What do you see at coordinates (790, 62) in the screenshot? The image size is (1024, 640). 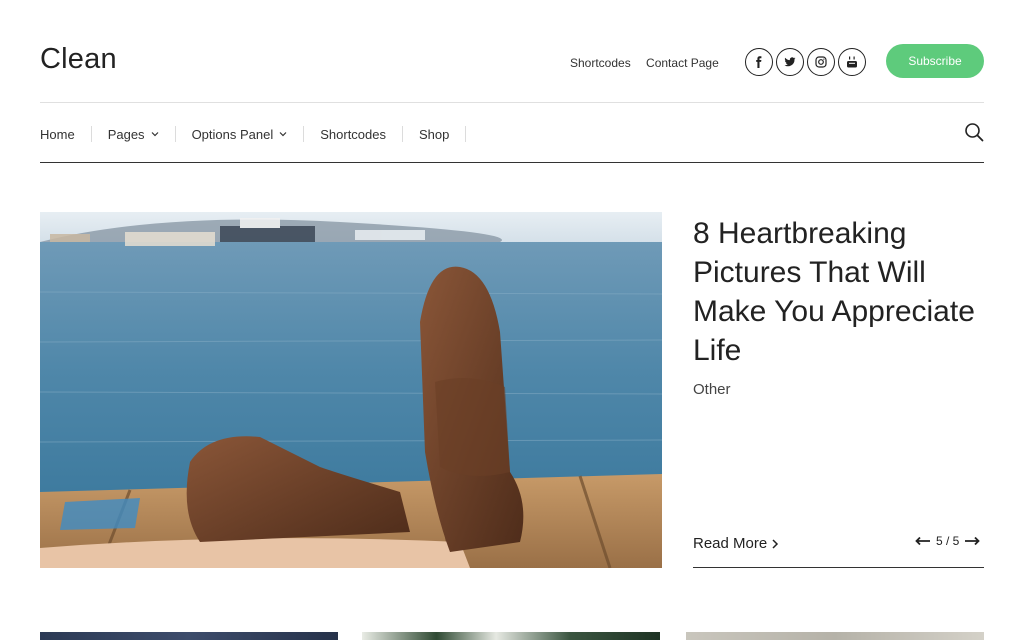 I see `twitter-icon` at bounding box center [790, 62].